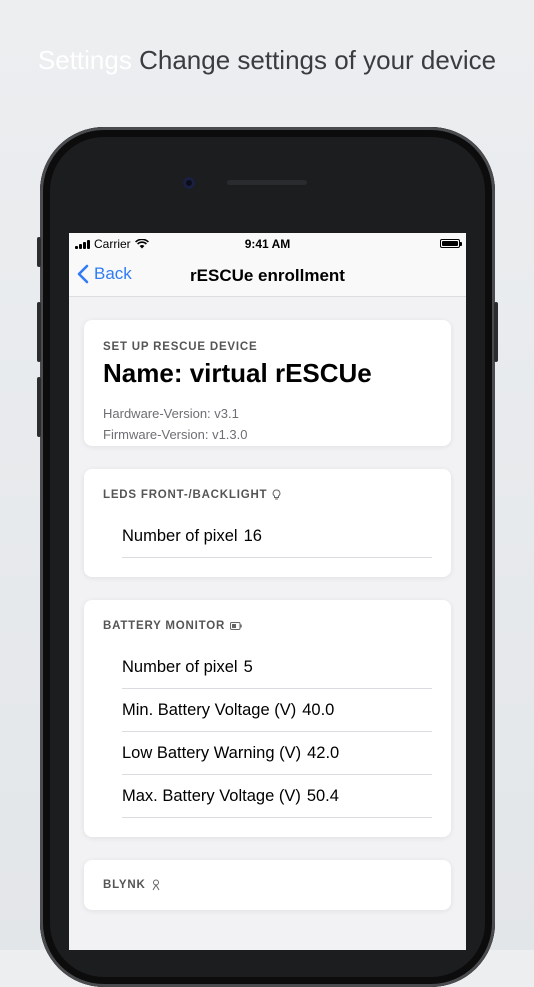 The image size is (534, 987). I want to click on row-label: Min. Battery Voltage (V), so click(209, 709).